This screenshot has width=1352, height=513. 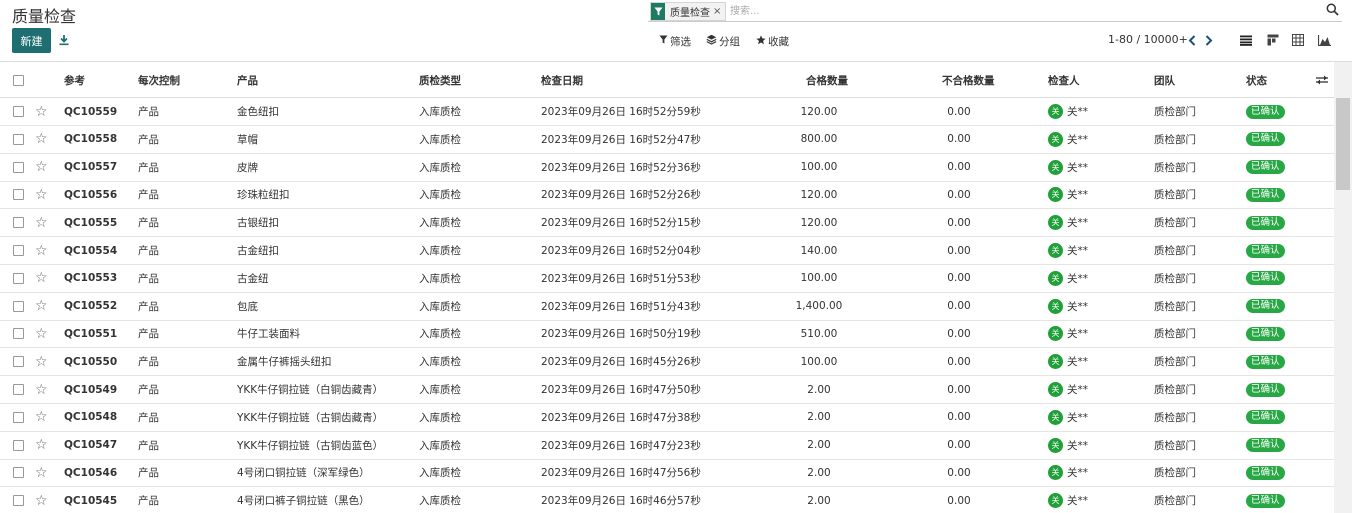 What do you see at coordinates (990, 11) in the screenshot?
I see `search-input` at bounding box center [990, 11].